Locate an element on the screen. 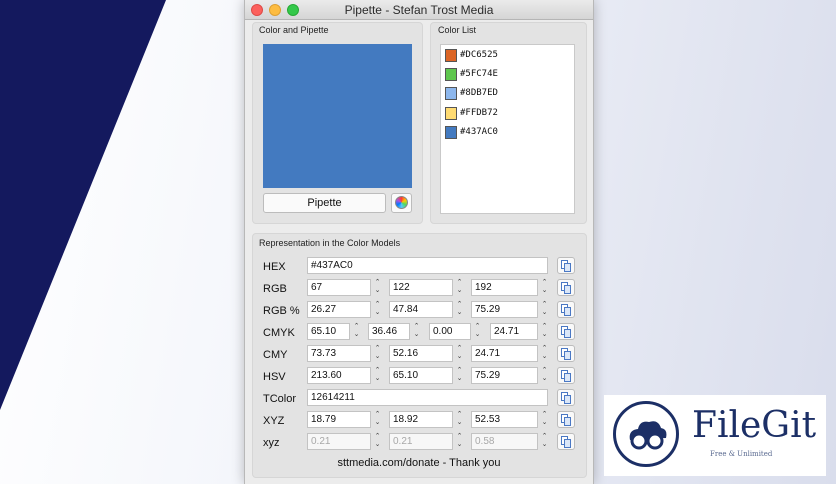 The height and width of the screenshot is (484, 836). xyz-lower-y-stepper: ⌃ ⌄ is located at coordinates (459, 441).